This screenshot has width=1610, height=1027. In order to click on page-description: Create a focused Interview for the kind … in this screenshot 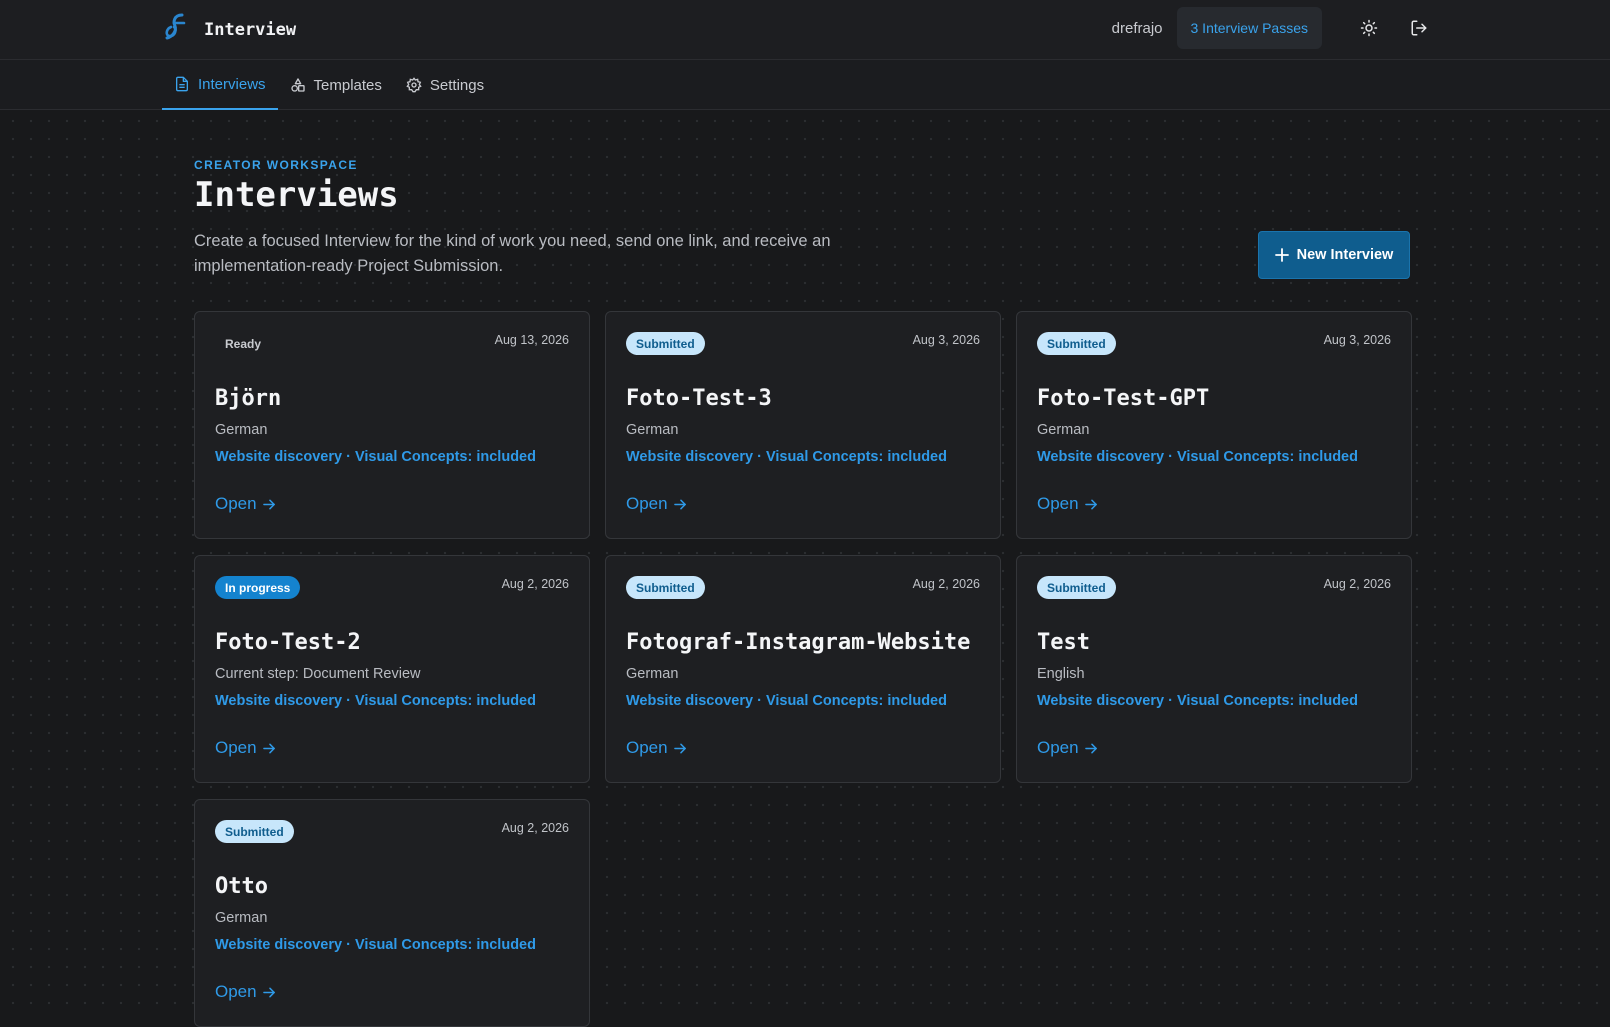, I will do `click(512, 253)`.